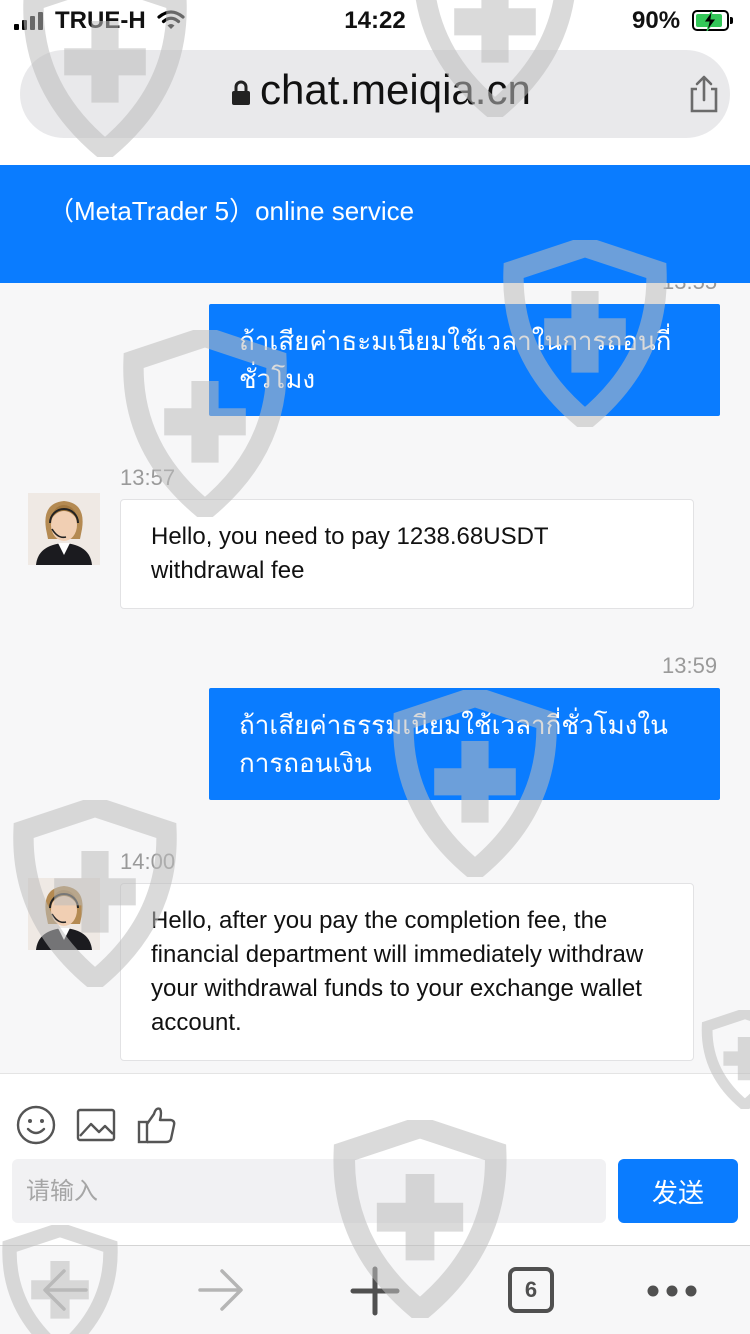 This screenshot has height=1334, width=750. Describe the element at coordinates (157, 1125) in the screenshot. I see `thumbs-up-icon` at that location.